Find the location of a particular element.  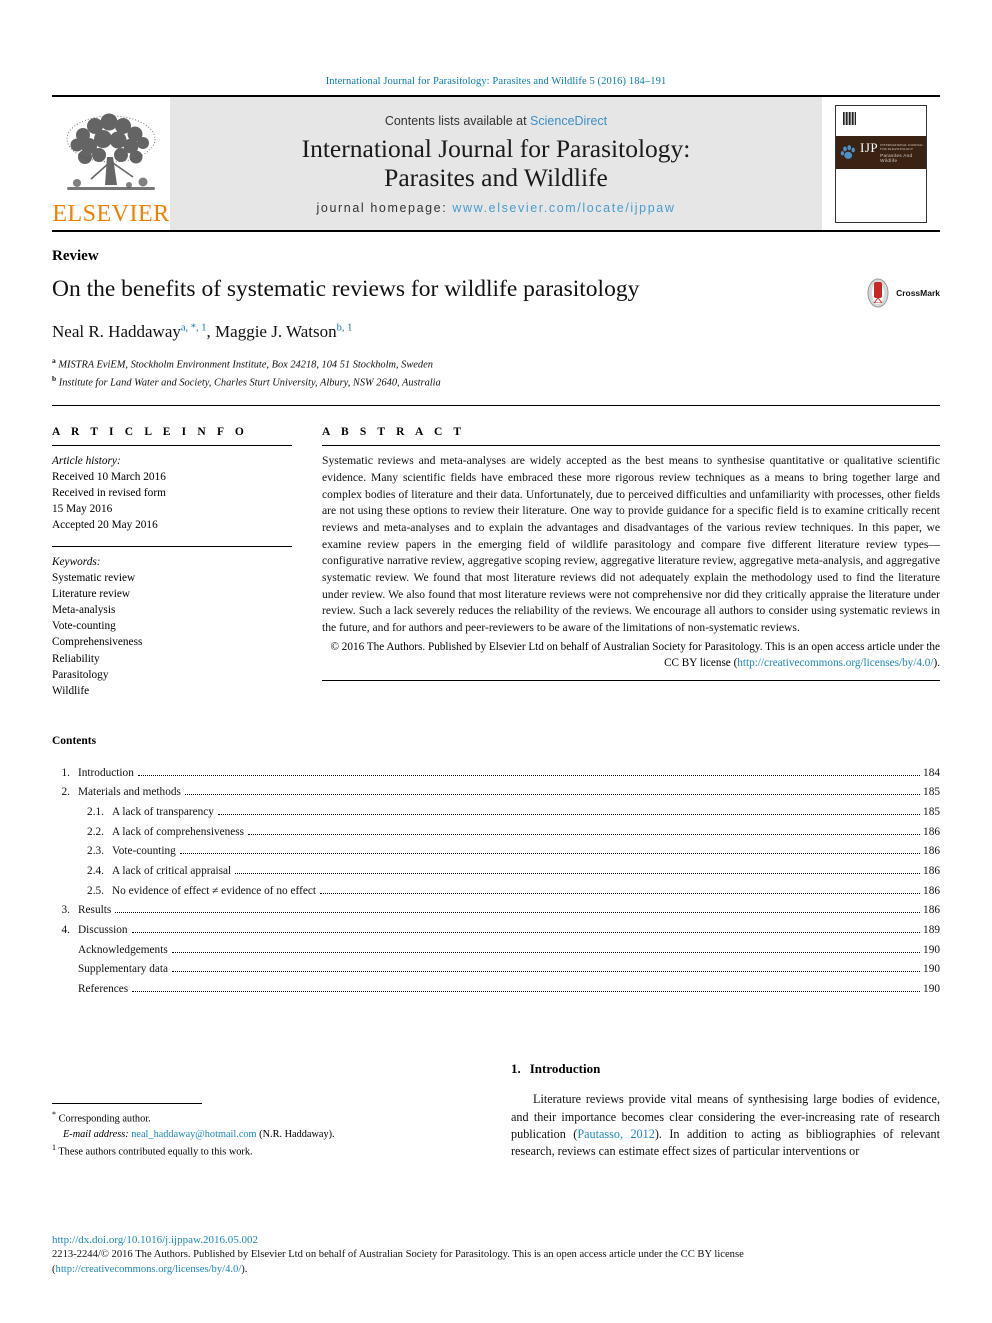

toc-row: References 190 is located at coordinates (496, 990).